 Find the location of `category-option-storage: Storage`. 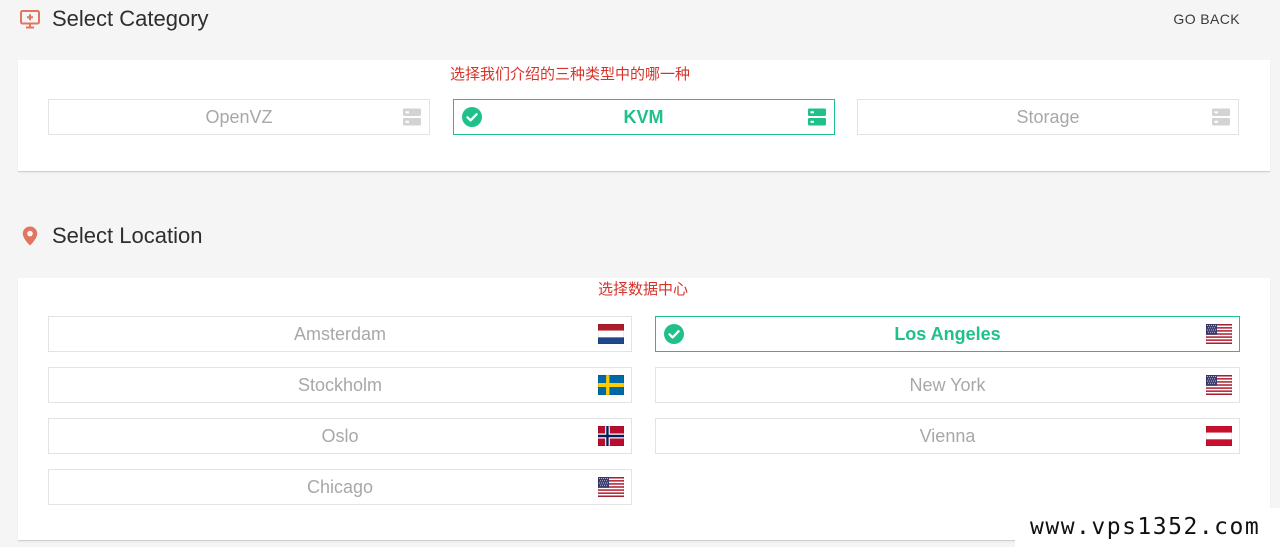

category-option-storage: Storage is located at coordinates (1048, 117).